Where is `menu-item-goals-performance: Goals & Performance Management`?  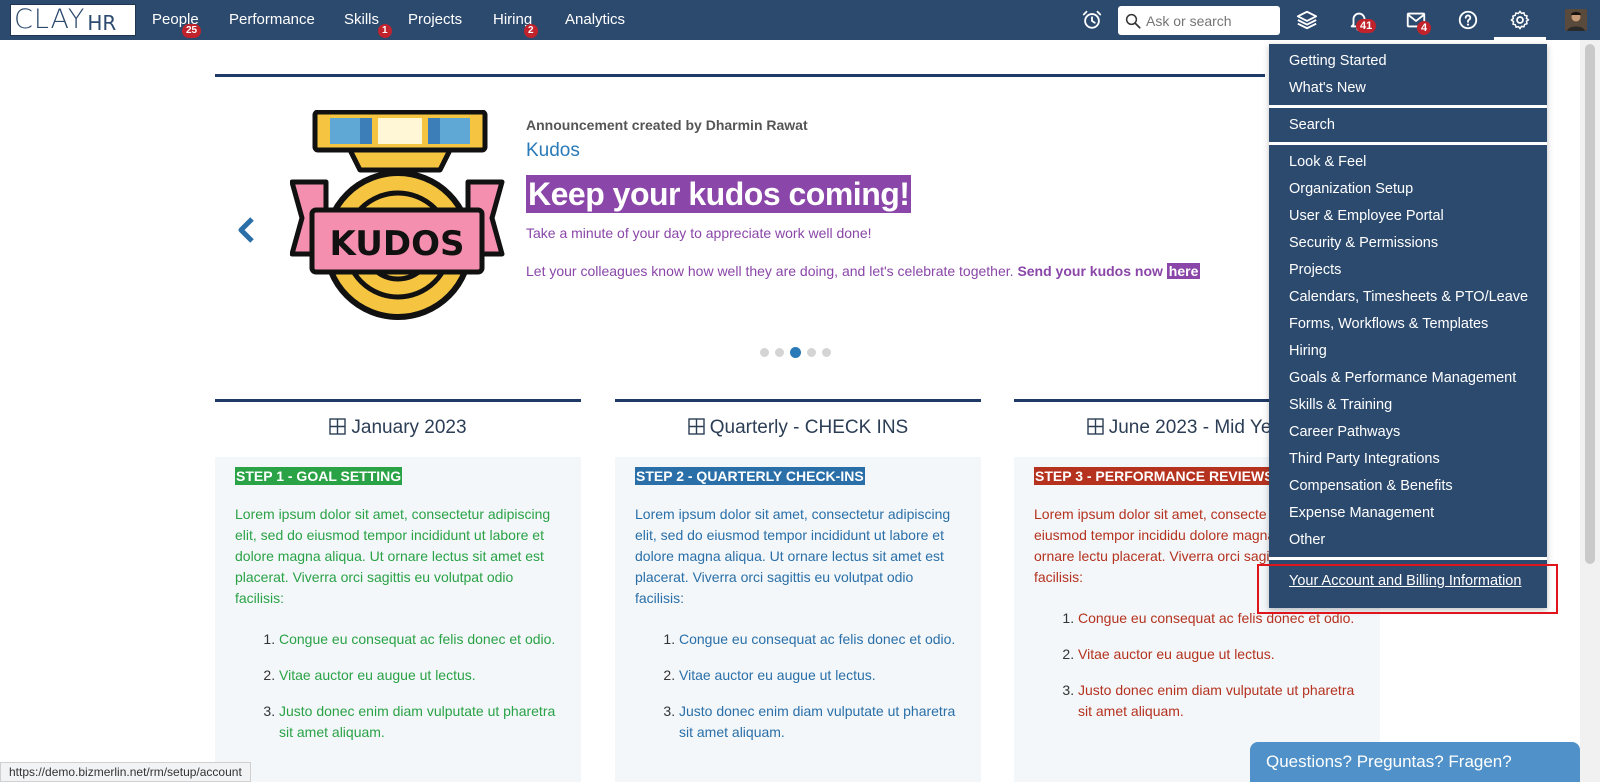
menu-item-goals-performance: Goals & Performance Management is located at coordinates (1402, 378).